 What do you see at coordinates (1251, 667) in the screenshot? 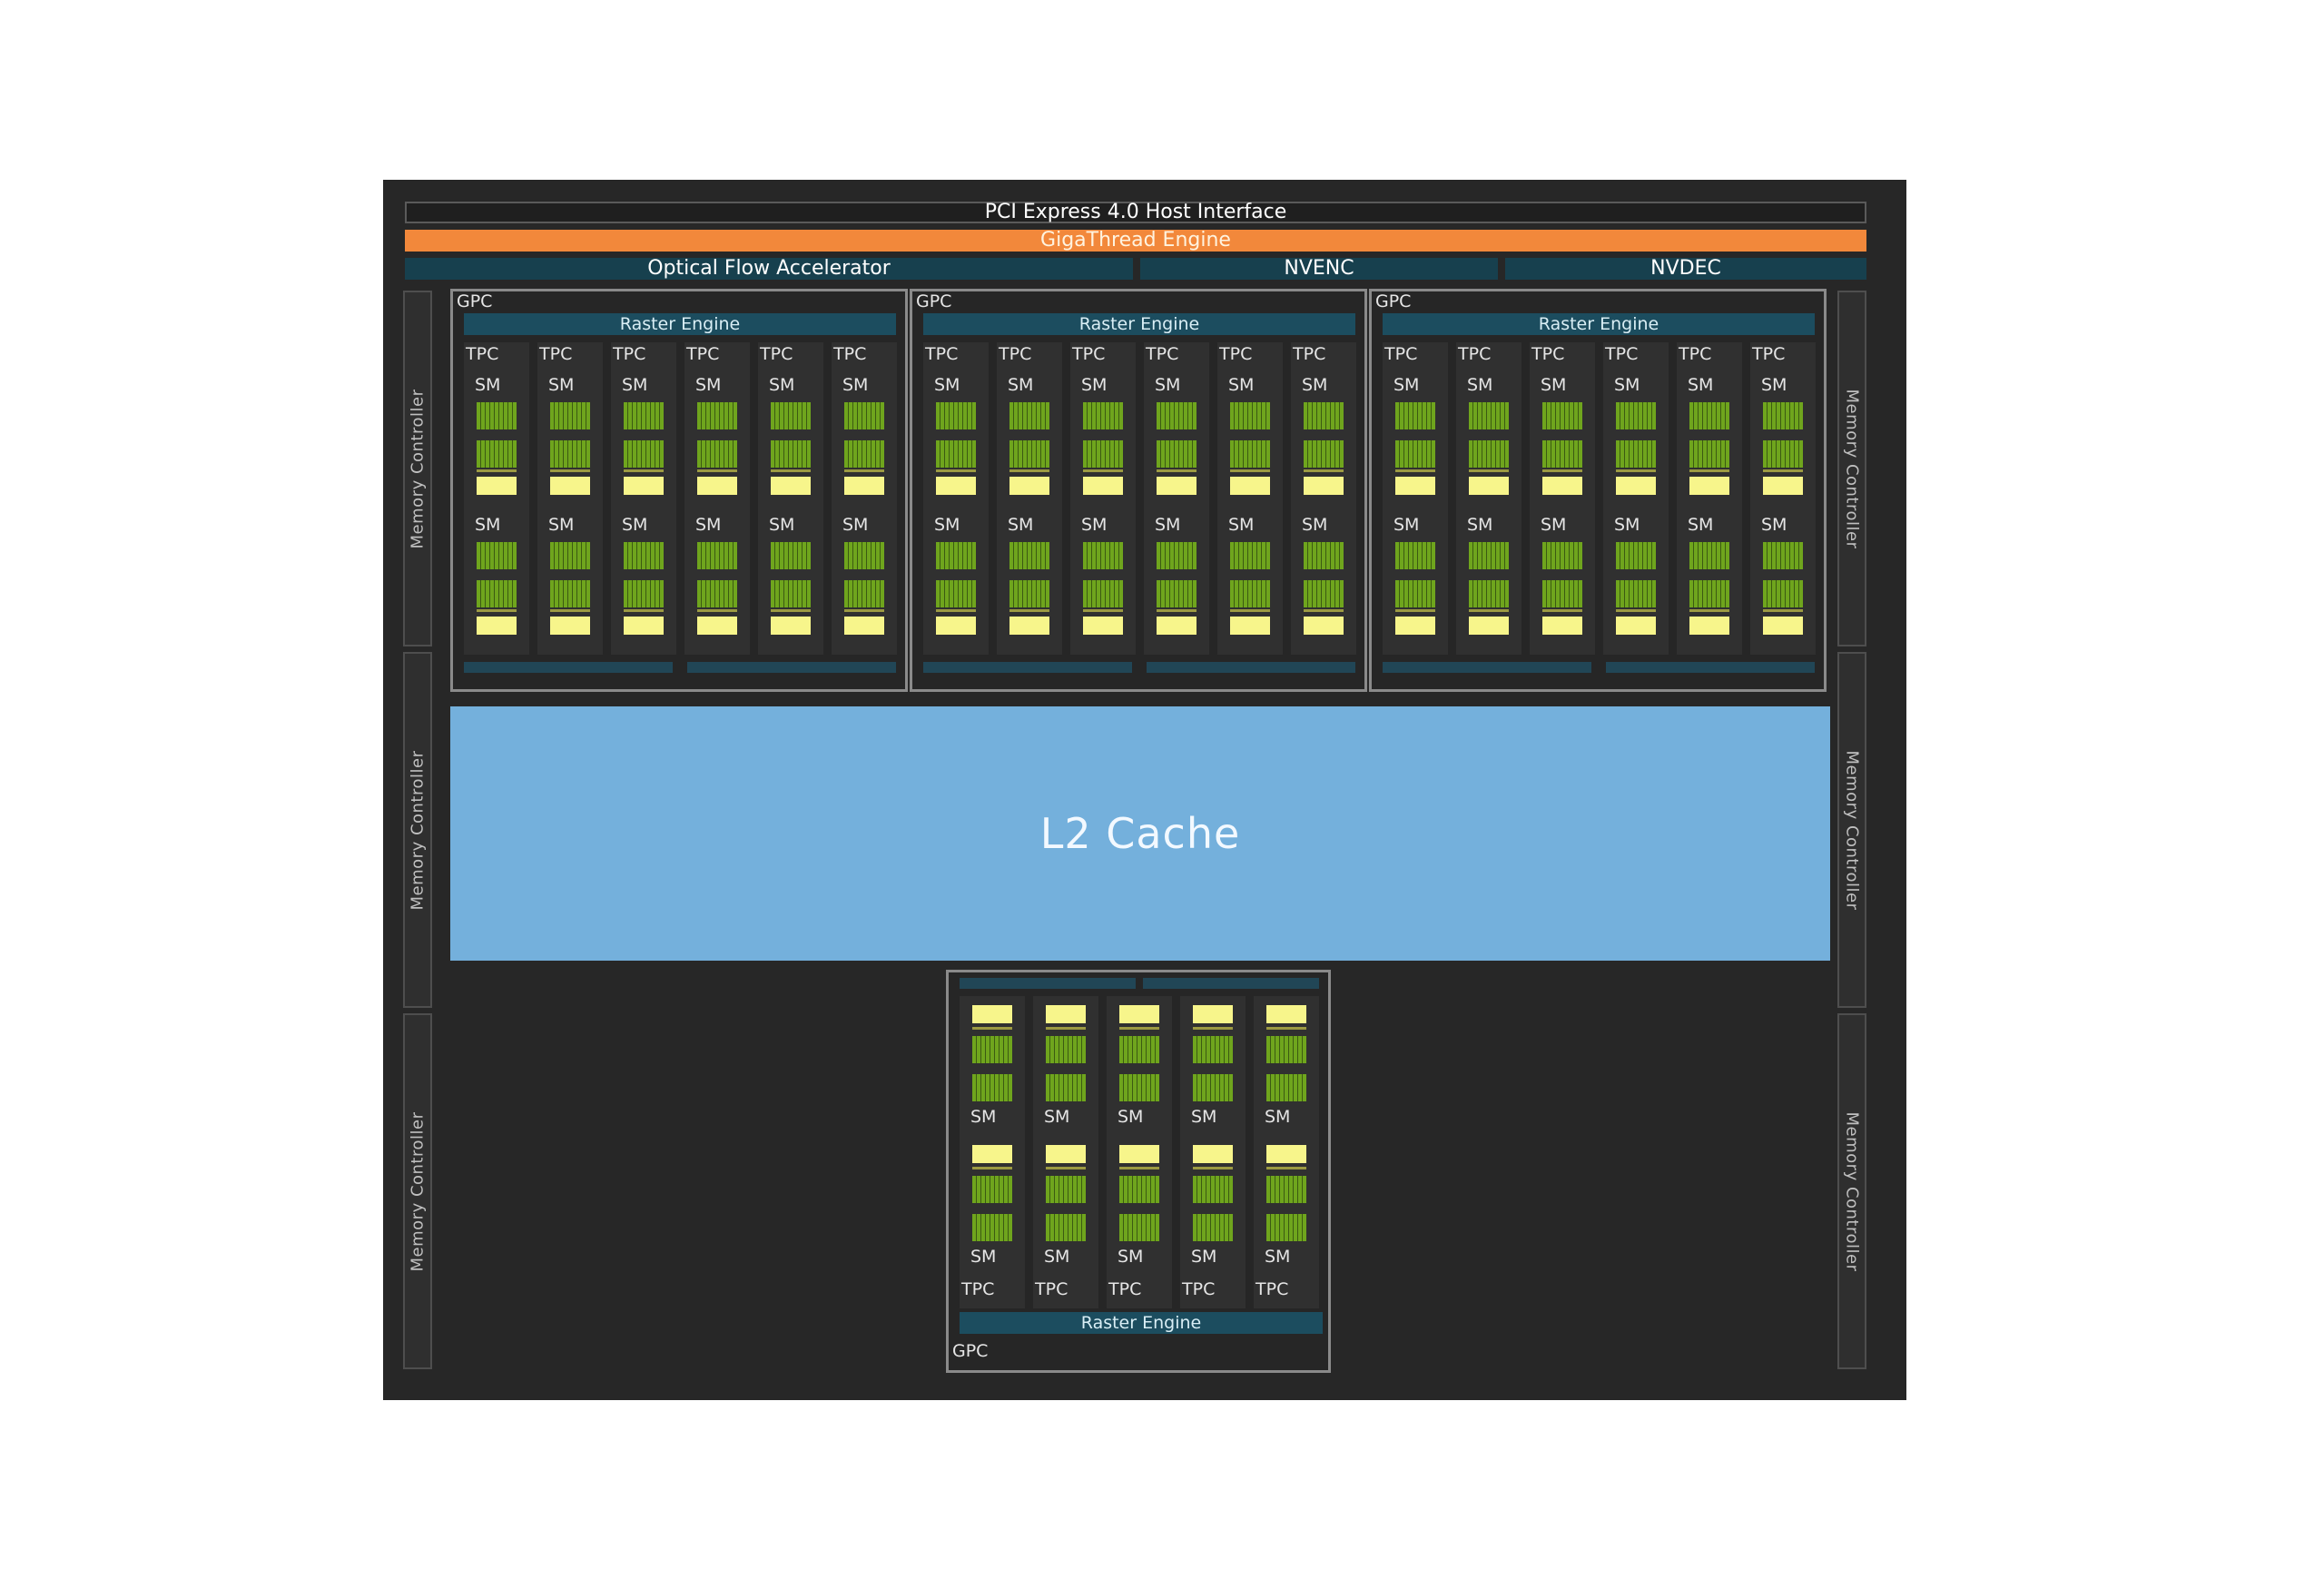
I see `l1-strip` at bounding box center [1251, 667].